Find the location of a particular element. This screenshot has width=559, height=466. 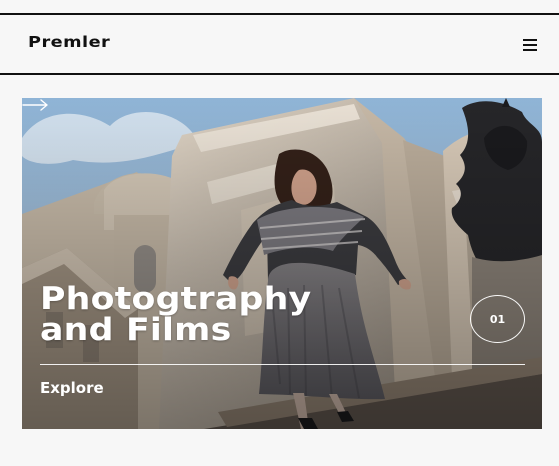

hamburger-menu-icon is located at coordinates (530, 45).